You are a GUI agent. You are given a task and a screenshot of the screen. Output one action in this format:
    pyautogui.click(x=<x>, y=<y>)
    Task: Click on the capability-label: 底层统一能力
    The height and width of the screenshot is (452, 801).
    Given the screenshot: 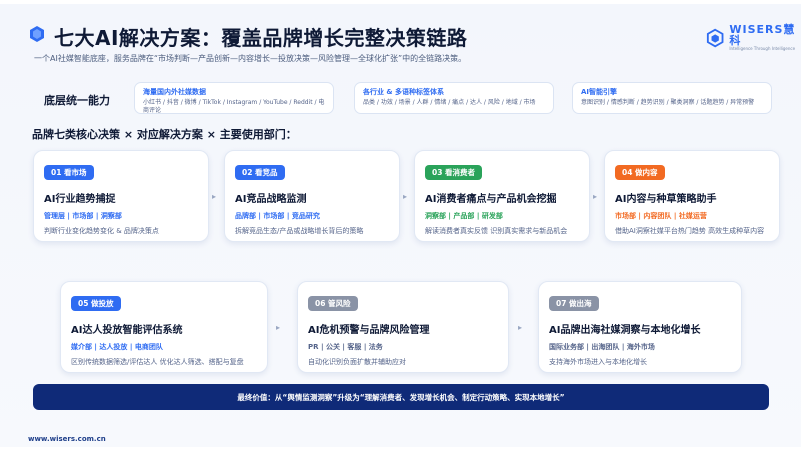 What is the action you would take?
    pyautogui.click(x=77, y=100)
    